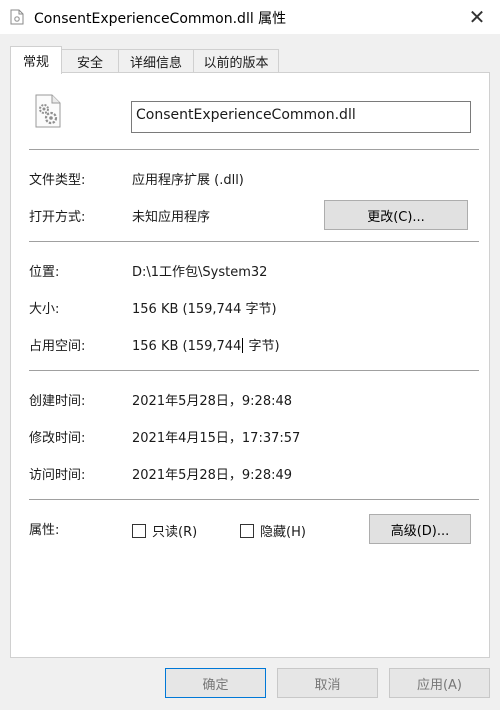 Image resolution: width=500 pixels, height=710 pixels. Describe the element at coordinates (57, 217) in the screenshot. I see `opens-with-label: 打开方式:` at that location.